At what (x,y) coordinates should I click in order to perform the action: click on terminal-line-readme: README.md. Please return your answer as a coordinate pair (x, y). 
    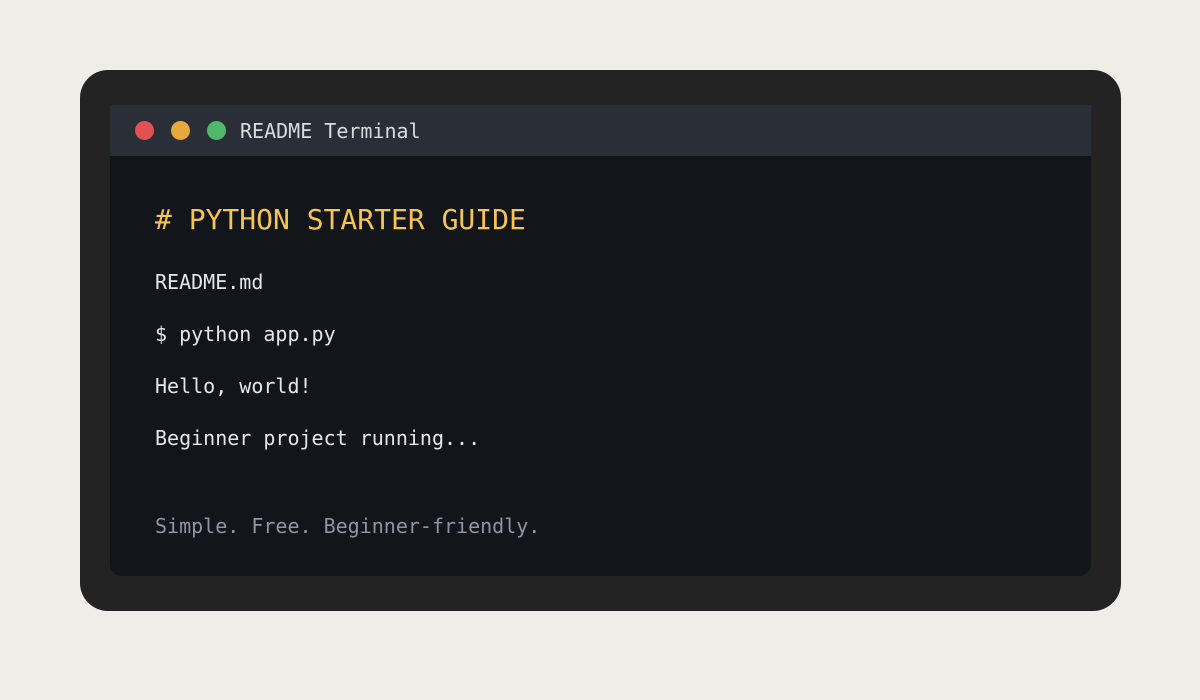
    Looking at the image, I should click on (209, 282).